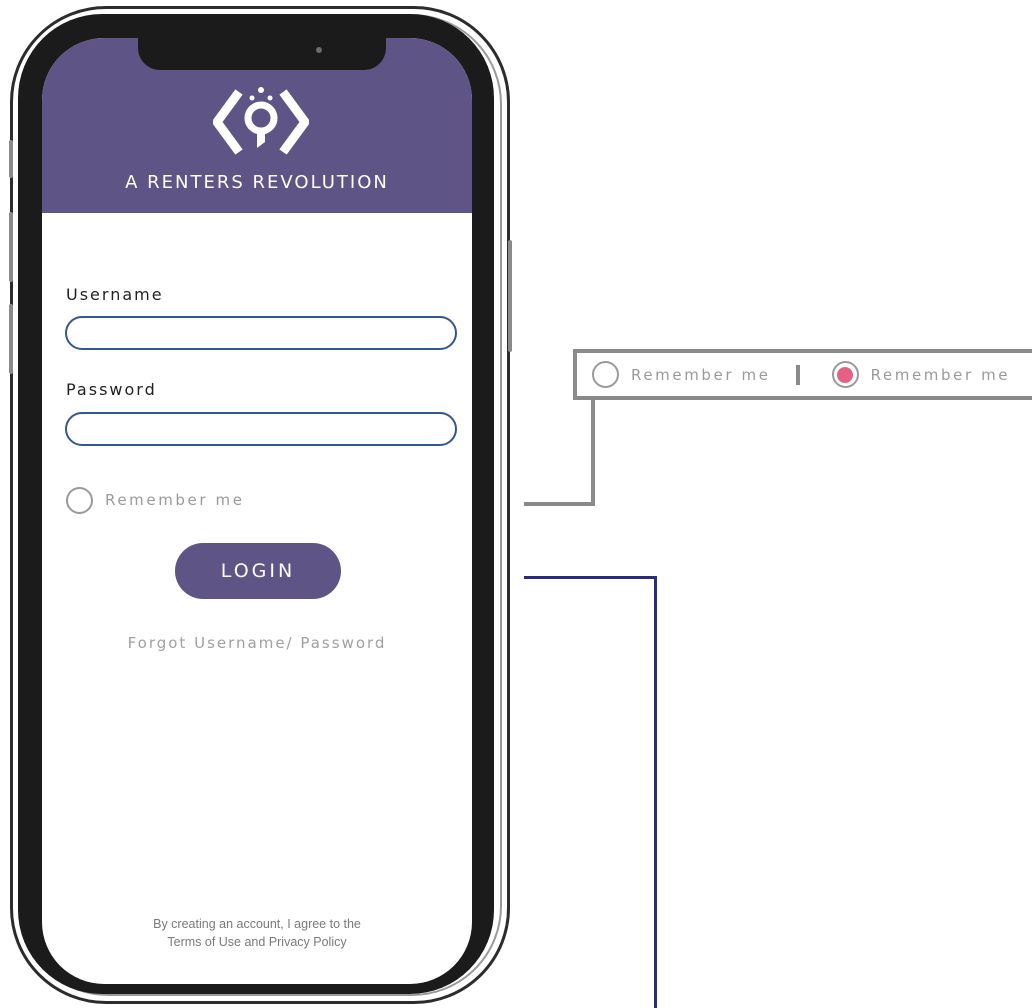  Describe the element at coordinates (175, 500) in the screenshot. I see `remember-me-label: Remember me` at that location.